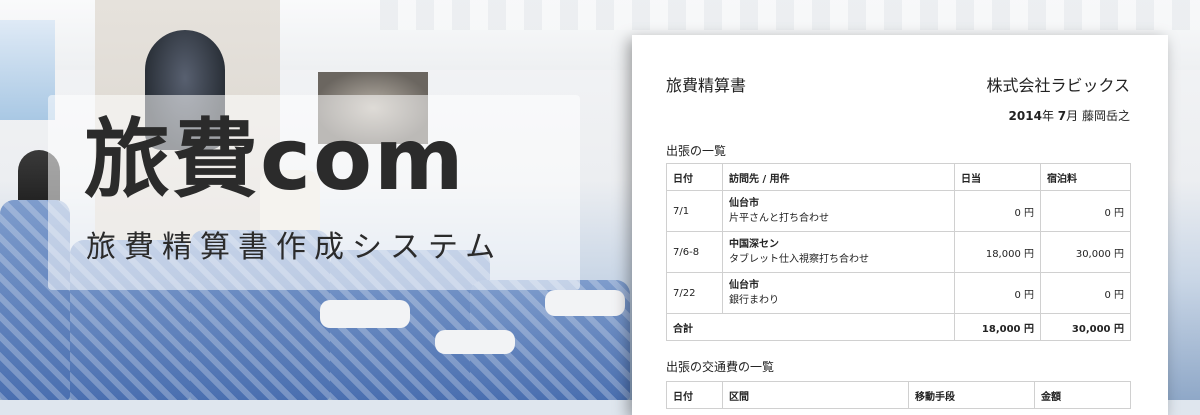 The height and width of the screenshot is (415, 1200). What do you see at coordinates (815, 395) in the screenshot?
I see `column-header: 区間` at bounding box center [815, 395].